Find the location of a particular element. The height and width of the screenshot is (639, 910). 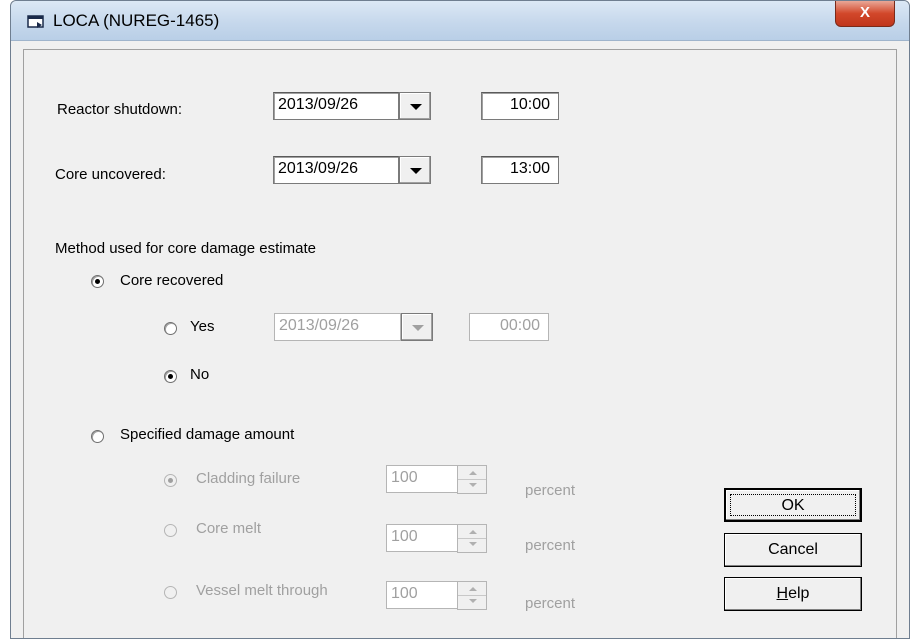

core-melt-value: 100 is located at coordinates (422, 538).